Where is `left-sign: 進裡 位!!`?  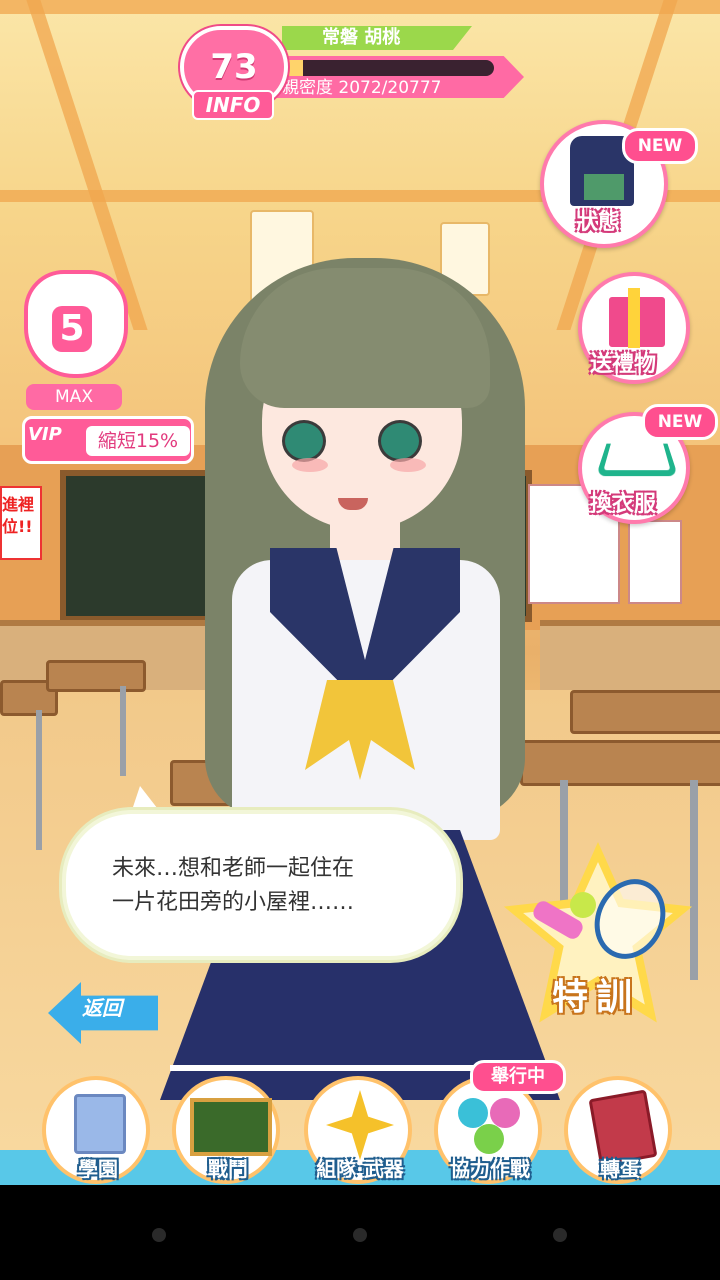 left-sign: 進裡 位!! is located at coordinates (21, 523).